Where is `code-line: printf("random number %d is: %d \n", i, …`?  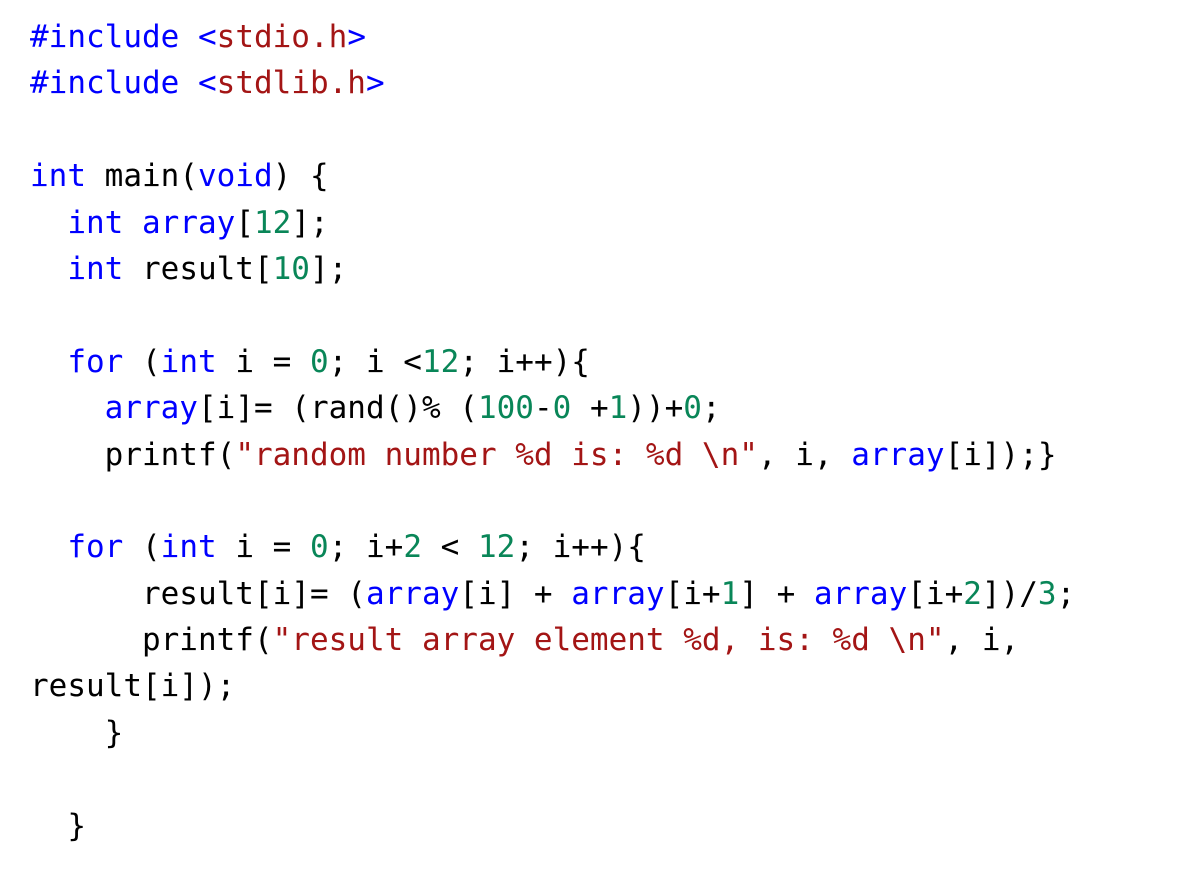 code-line: printf("random number %d is: %d \n", i, … is located at coordinates (552, 455).